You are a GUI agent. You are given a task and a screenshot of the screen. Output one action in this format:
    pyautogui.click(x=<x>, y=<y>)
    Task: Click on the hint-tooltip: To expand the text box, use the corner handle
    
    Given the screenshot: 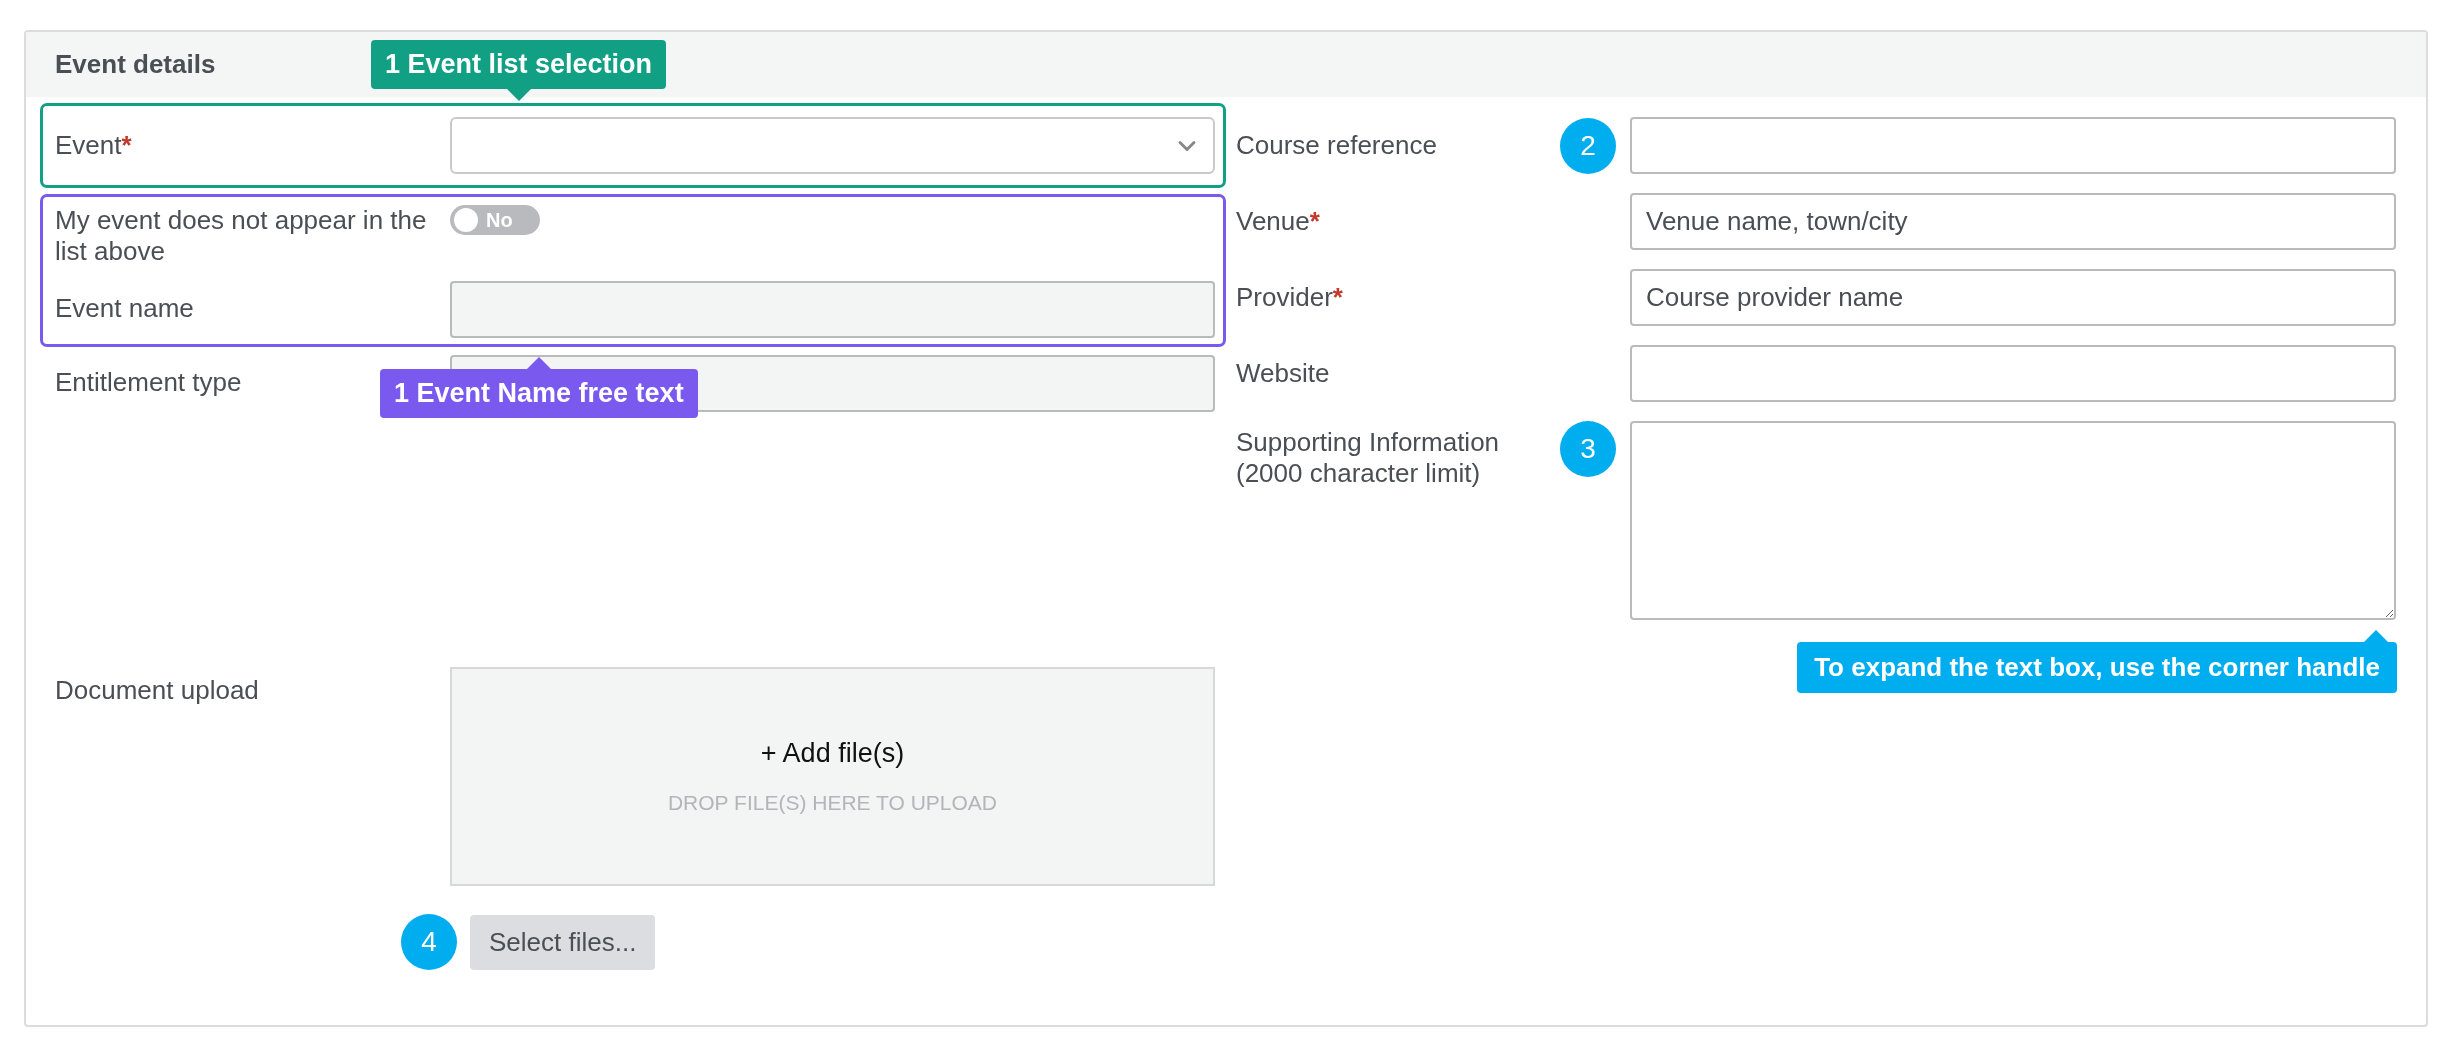 What is the action you would take?
    pyautogui.click(x=2097, y=667)
    